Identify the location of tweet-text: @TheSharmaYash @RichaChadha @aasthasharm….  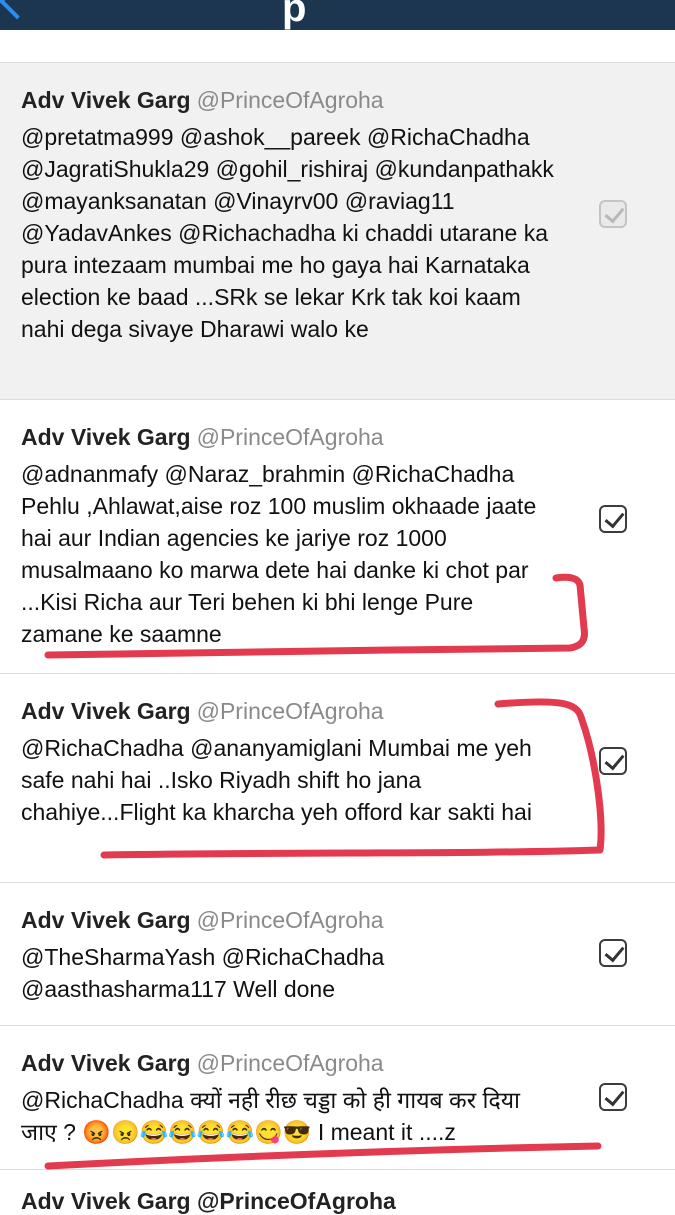
(203, 973).